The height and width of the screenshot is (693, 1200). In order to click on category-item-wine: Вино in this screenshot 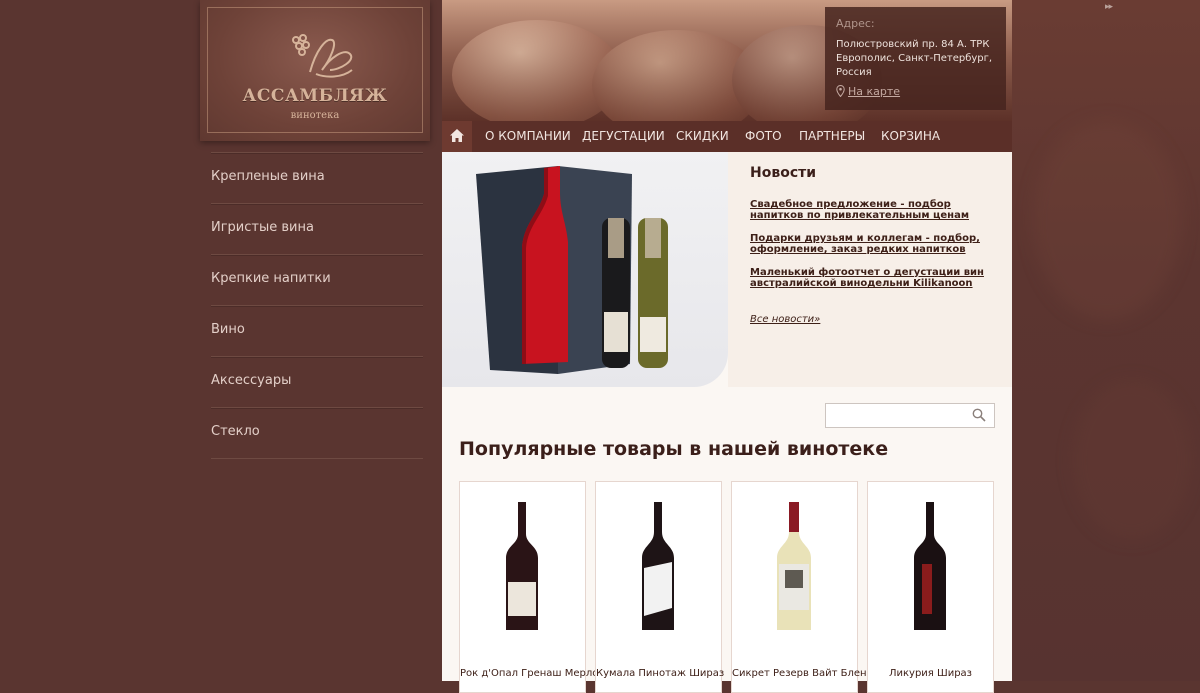, I will do `click(317, 330)`.